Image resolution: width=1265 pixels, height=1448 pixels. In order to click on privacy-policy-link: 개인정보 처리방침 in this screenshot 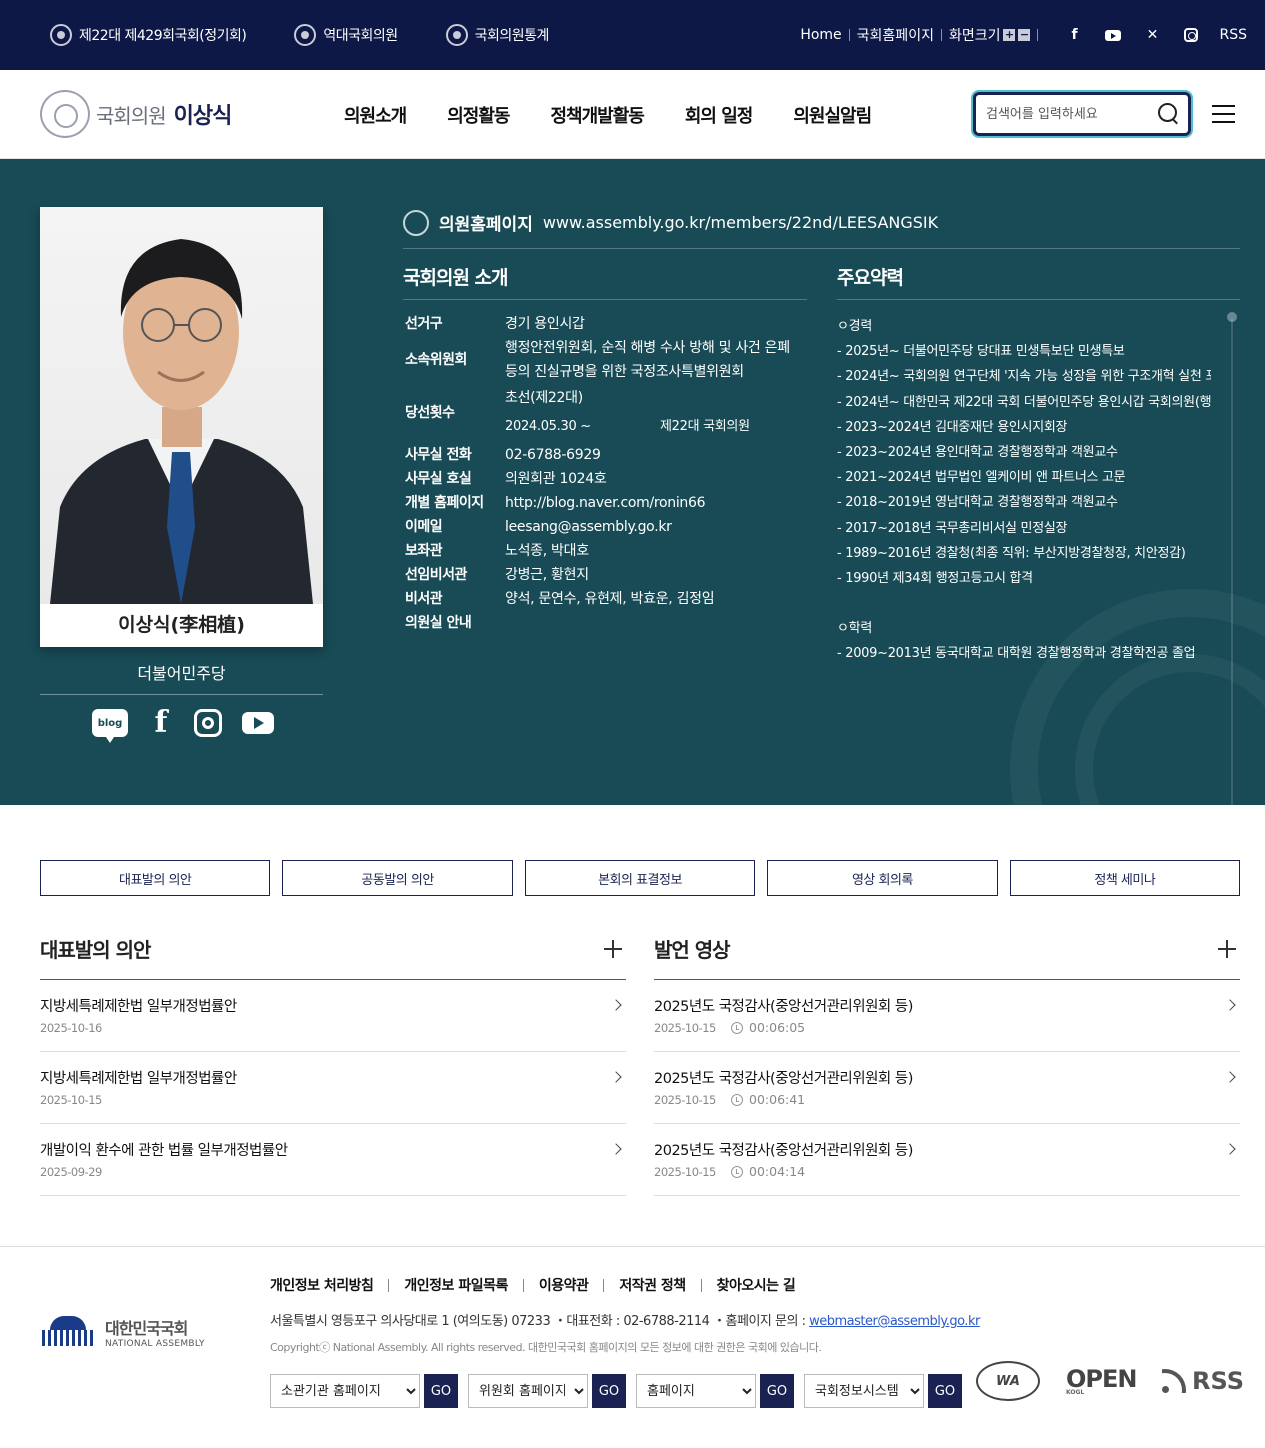, I will do `click(322, 1285)`.